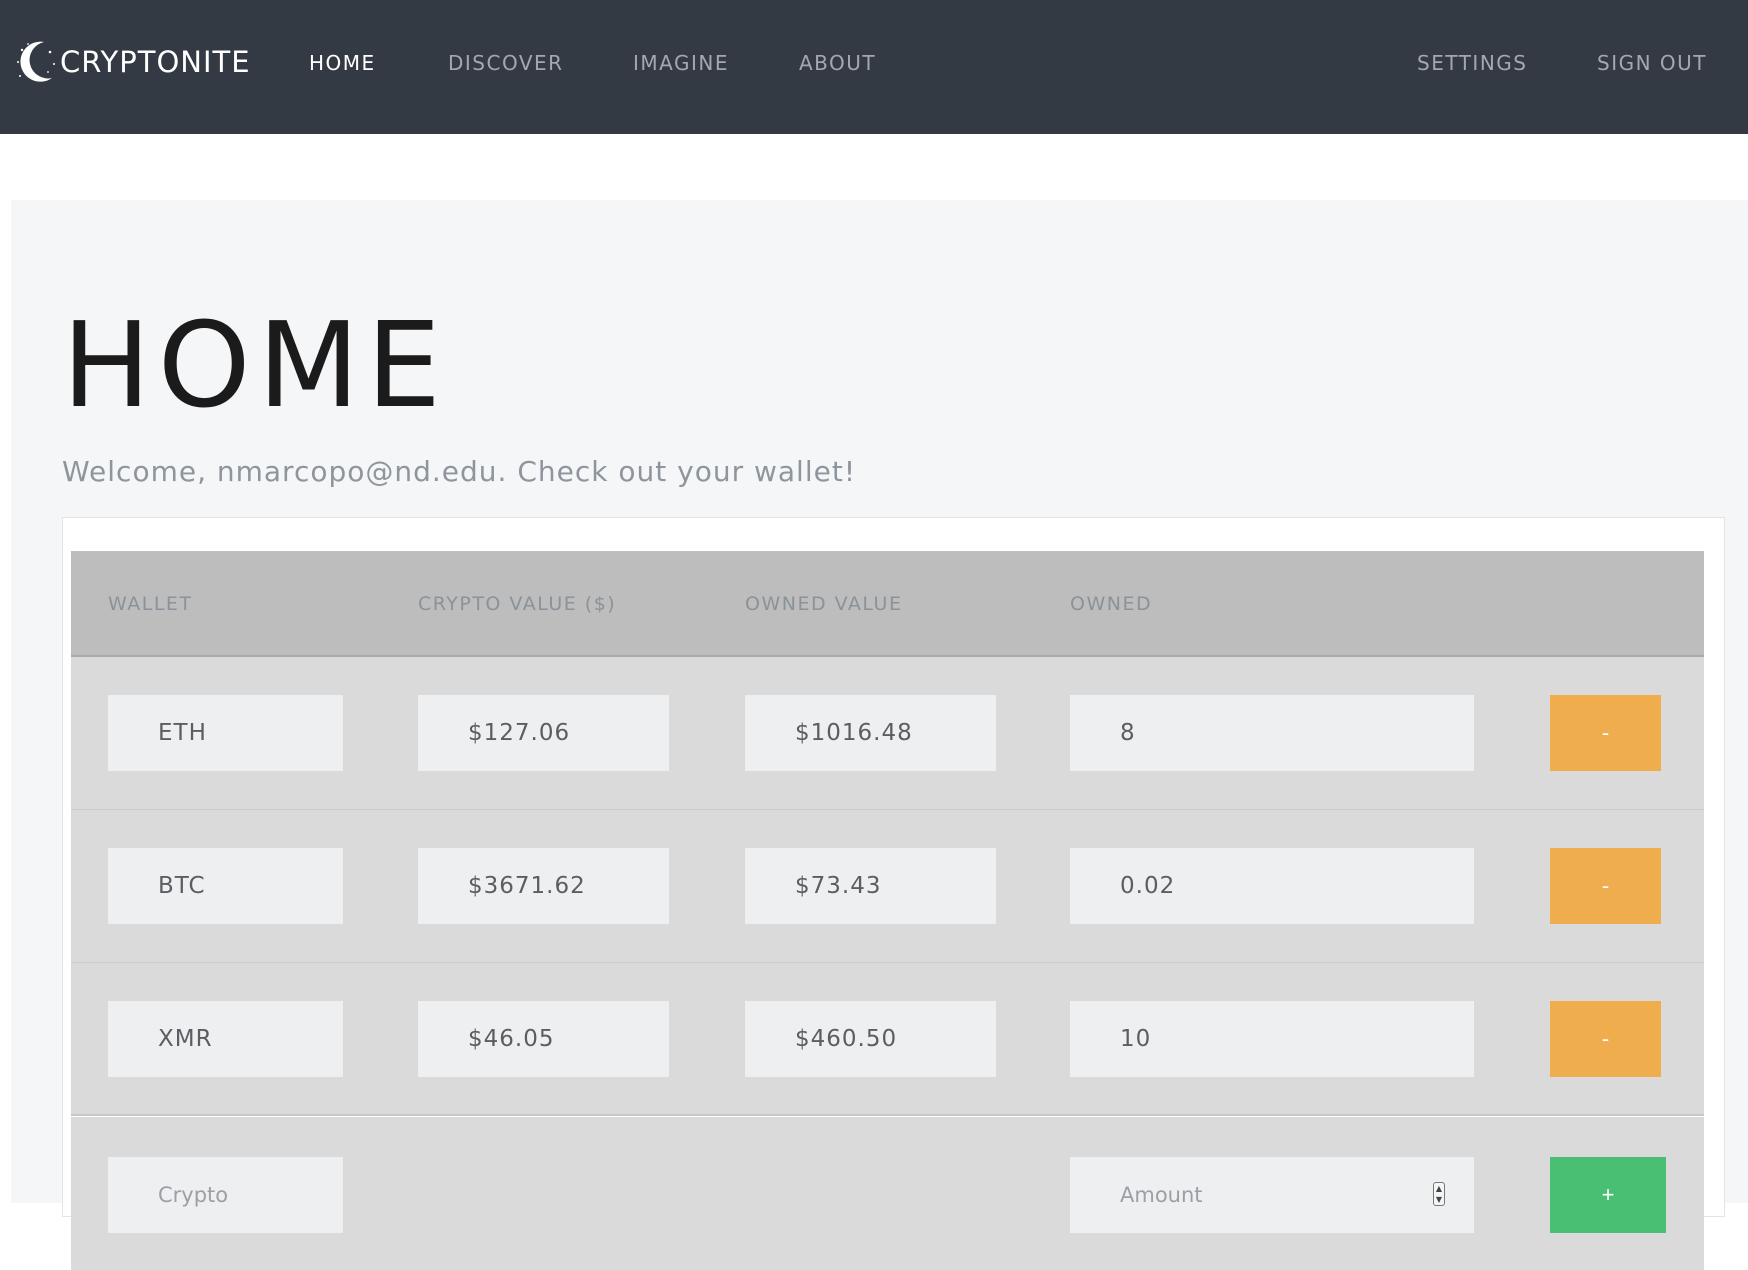 Image resolution: width=1748 pixels, height=1270 pixels. What do you see at coordinates (1272, 1039) in the screenshot?
I see `owned-cell: 10` at bounding box center [1272, 1039].